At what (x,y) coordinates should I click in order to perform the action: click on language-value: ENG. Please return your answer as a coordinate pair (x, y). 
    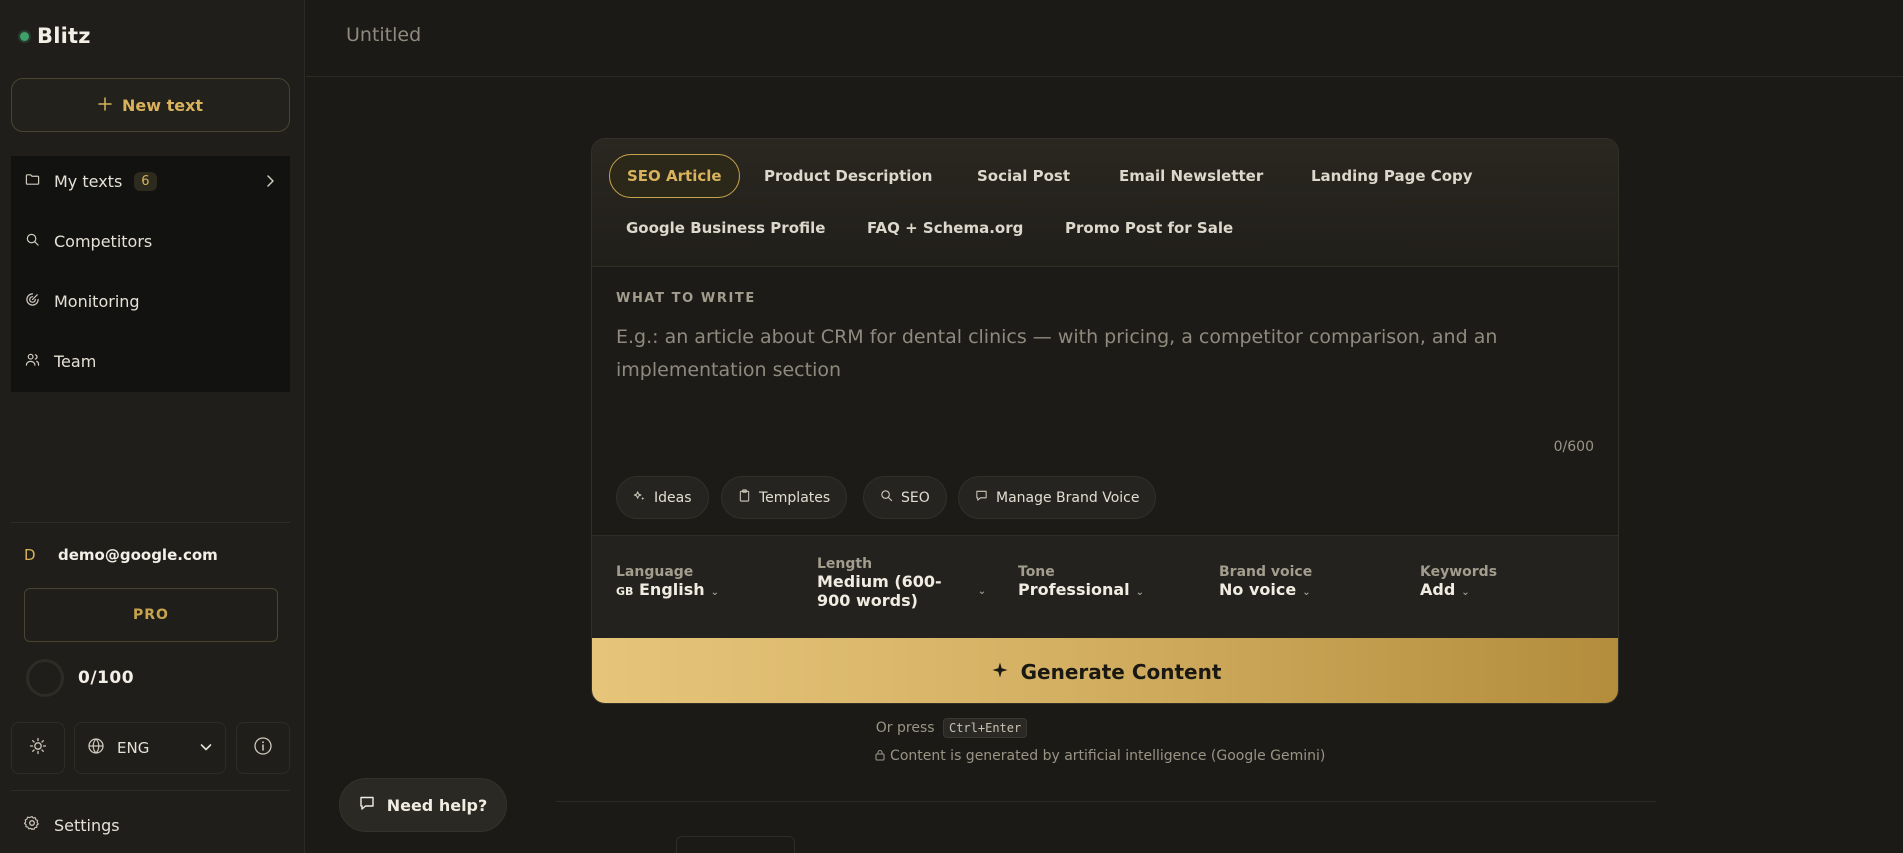
    Looking at the image, I should click on (133, 748).